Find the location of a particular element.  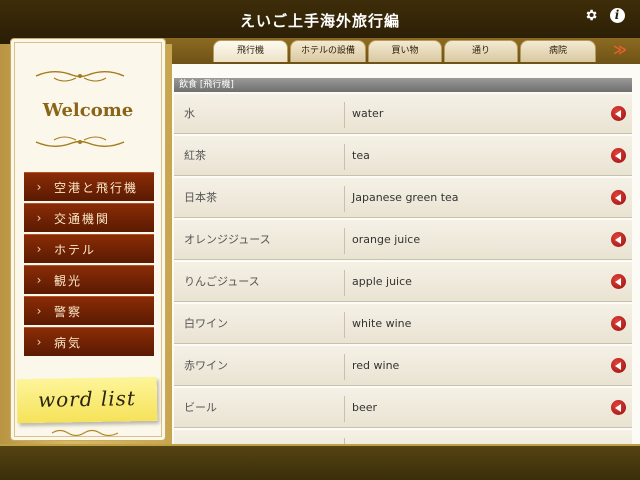

phrase-english: orange juice is located at coordinates (386, 239).